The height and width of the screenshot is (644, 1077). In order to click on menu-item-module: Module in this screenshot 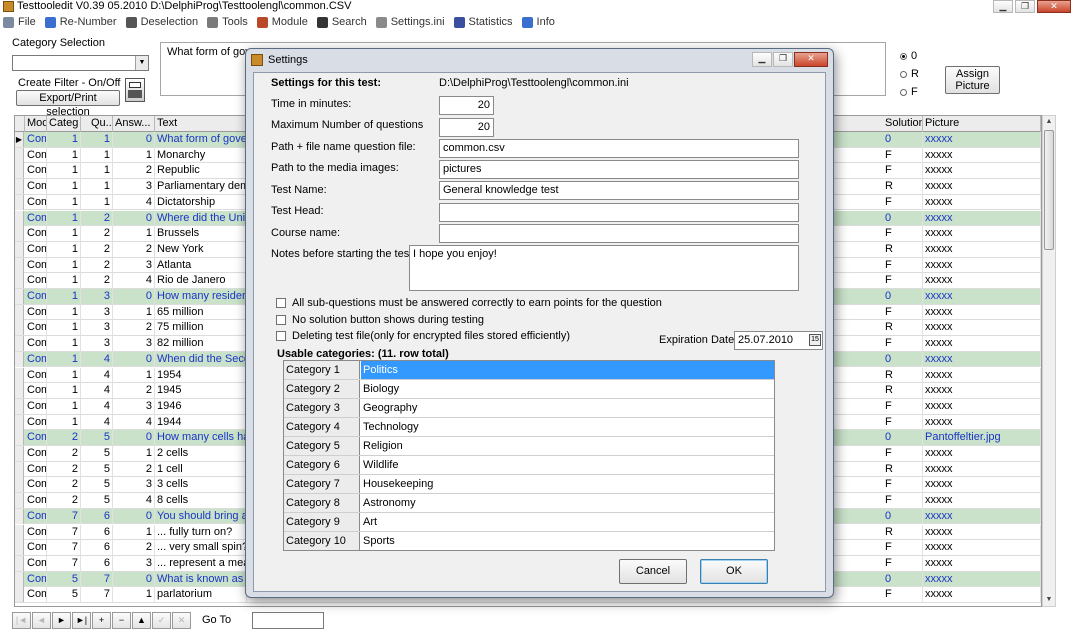, I will do `click(284, 22)`.